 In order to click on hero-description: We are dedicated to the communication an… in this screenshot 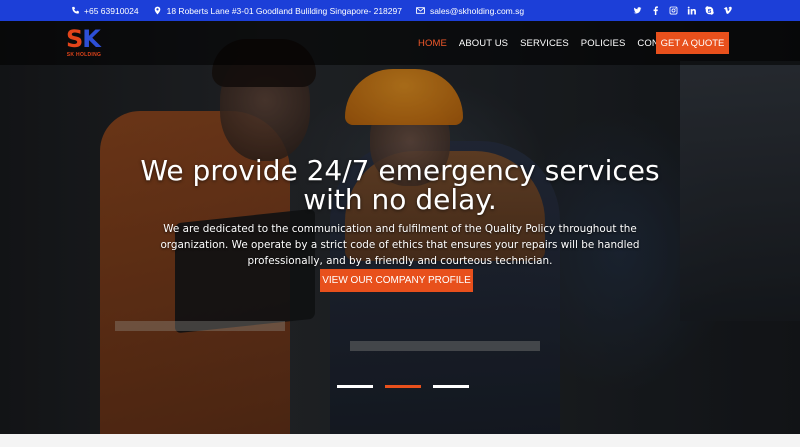, I will do `click(400, 245)`.